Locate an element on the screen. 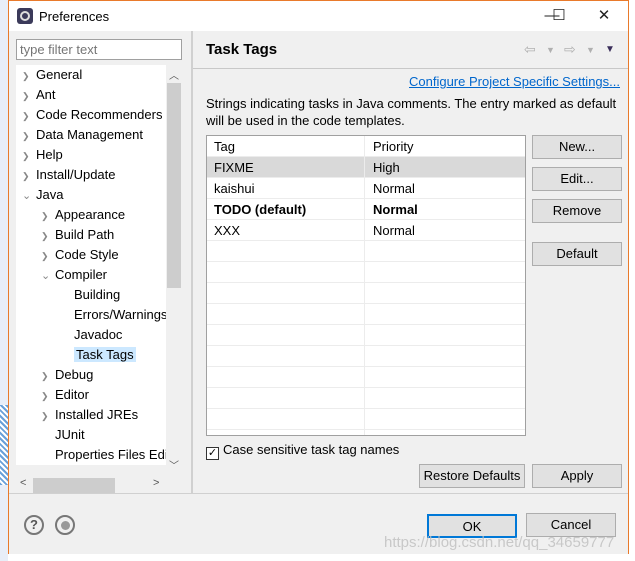 The height and width of the screenshot is (561, 635). forward-dropdown-icon: ▼ is located at coordinates (590, 50).